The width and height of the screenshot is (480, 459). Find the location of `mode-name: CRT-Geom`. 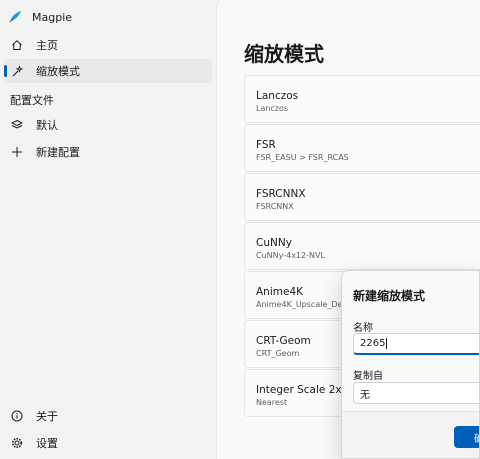

mode-name: CRT-Geom is located at coordinates (283, 341).